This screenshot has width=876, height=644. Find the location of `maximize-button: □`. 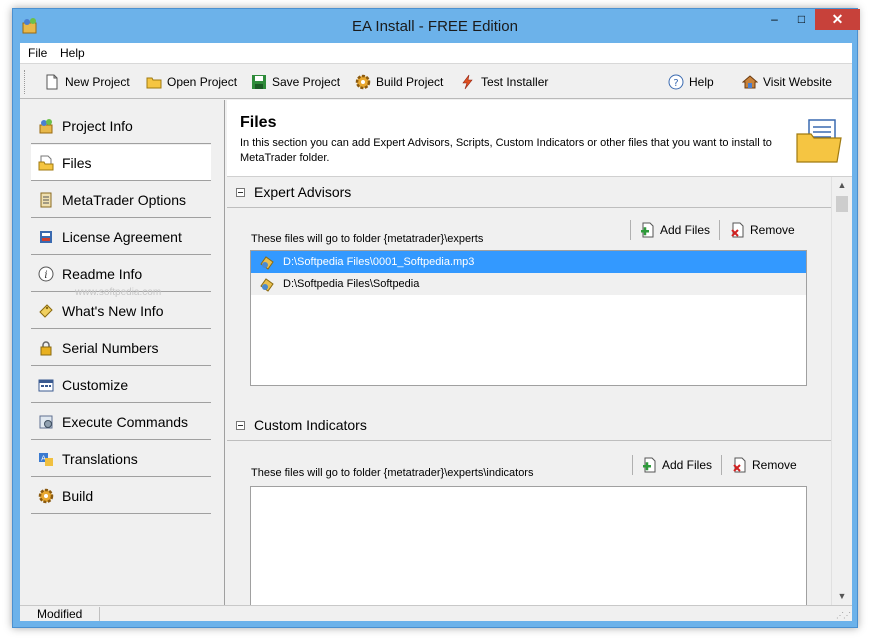

maximize-button: □ is located at coordinates (801, 19).